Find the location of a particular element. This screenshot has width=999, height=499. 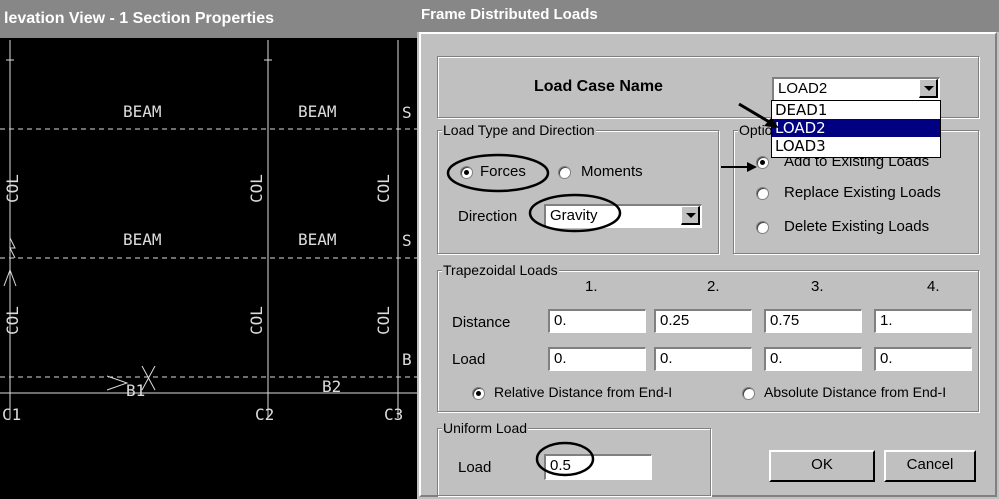

dialog-title: Frame Distributed Loads is located at coordinates (708, 16).